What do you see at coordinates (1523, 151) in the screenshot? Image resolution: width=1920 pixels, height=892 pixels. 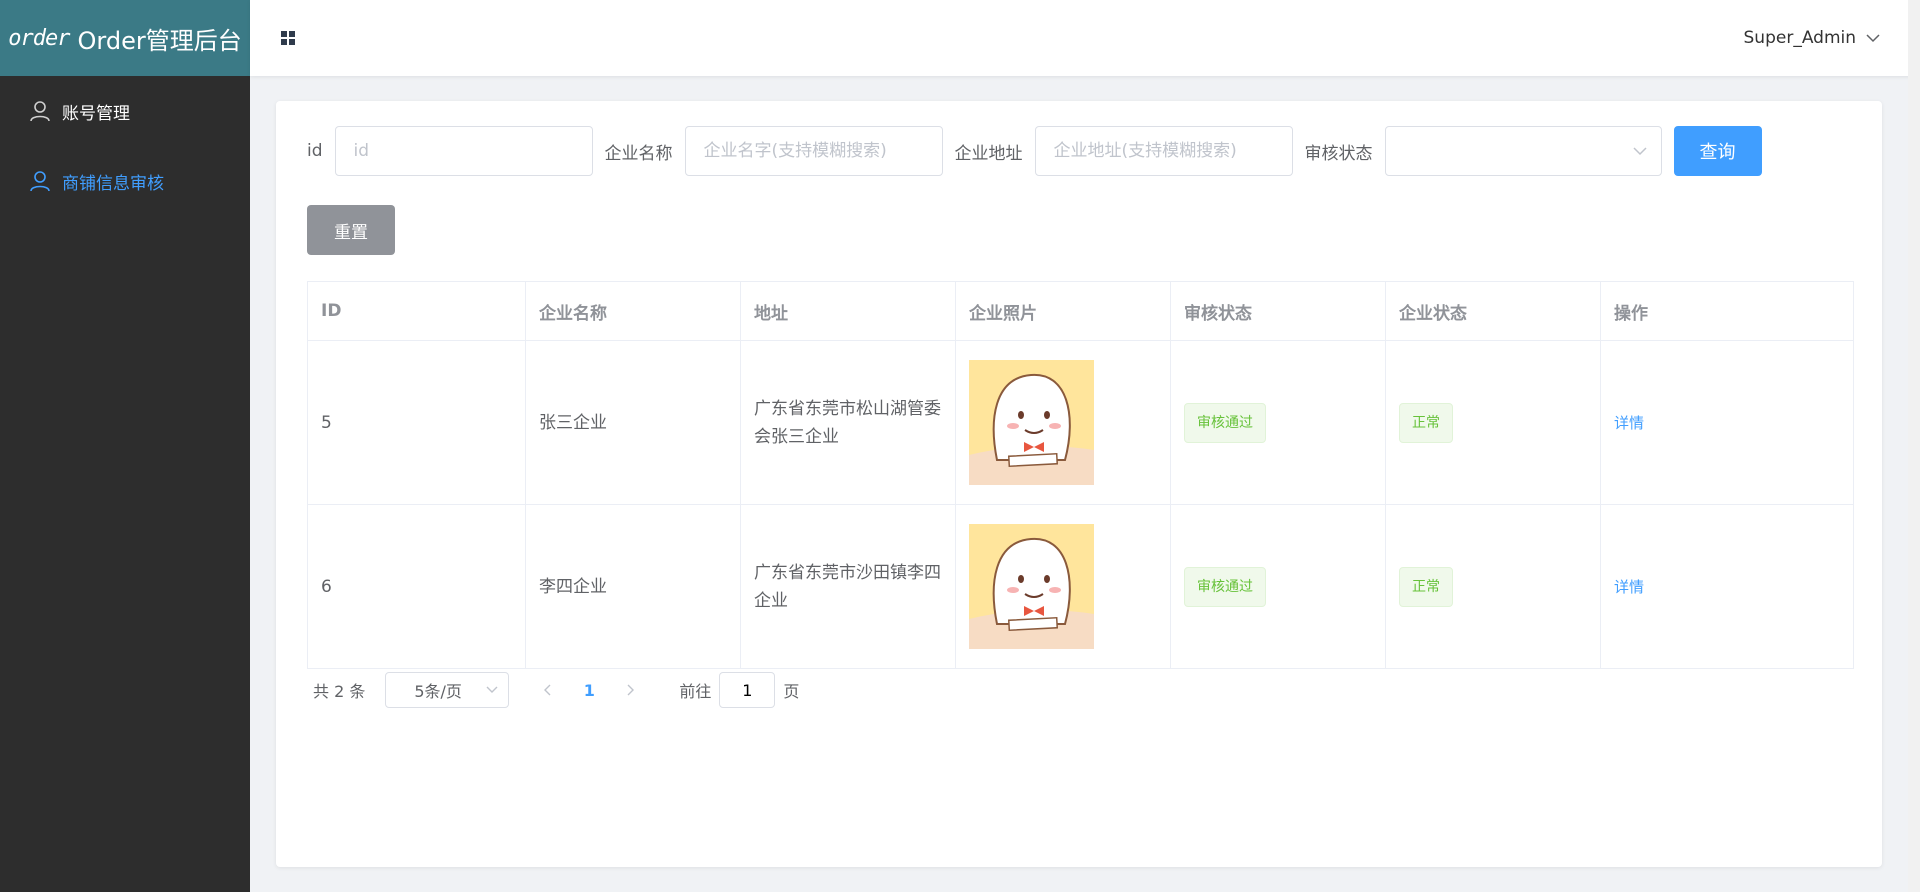 I see `audit-status-select` at bounding box center [1523, 151].